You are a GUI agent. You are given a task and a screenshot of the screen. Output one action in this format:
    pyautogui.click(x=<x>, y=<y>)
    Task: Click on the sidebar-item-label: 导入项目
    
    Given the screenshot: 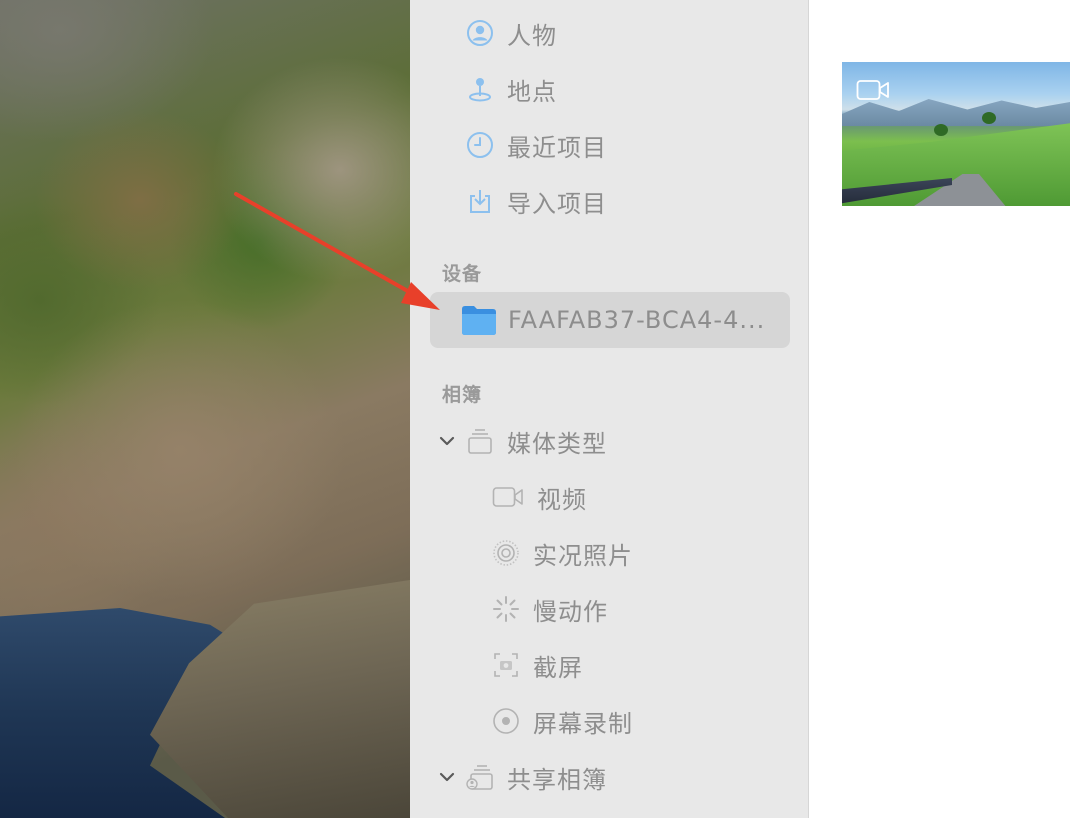 What is the action you would take?
    pyautogui.click(x=557, y=203)
    